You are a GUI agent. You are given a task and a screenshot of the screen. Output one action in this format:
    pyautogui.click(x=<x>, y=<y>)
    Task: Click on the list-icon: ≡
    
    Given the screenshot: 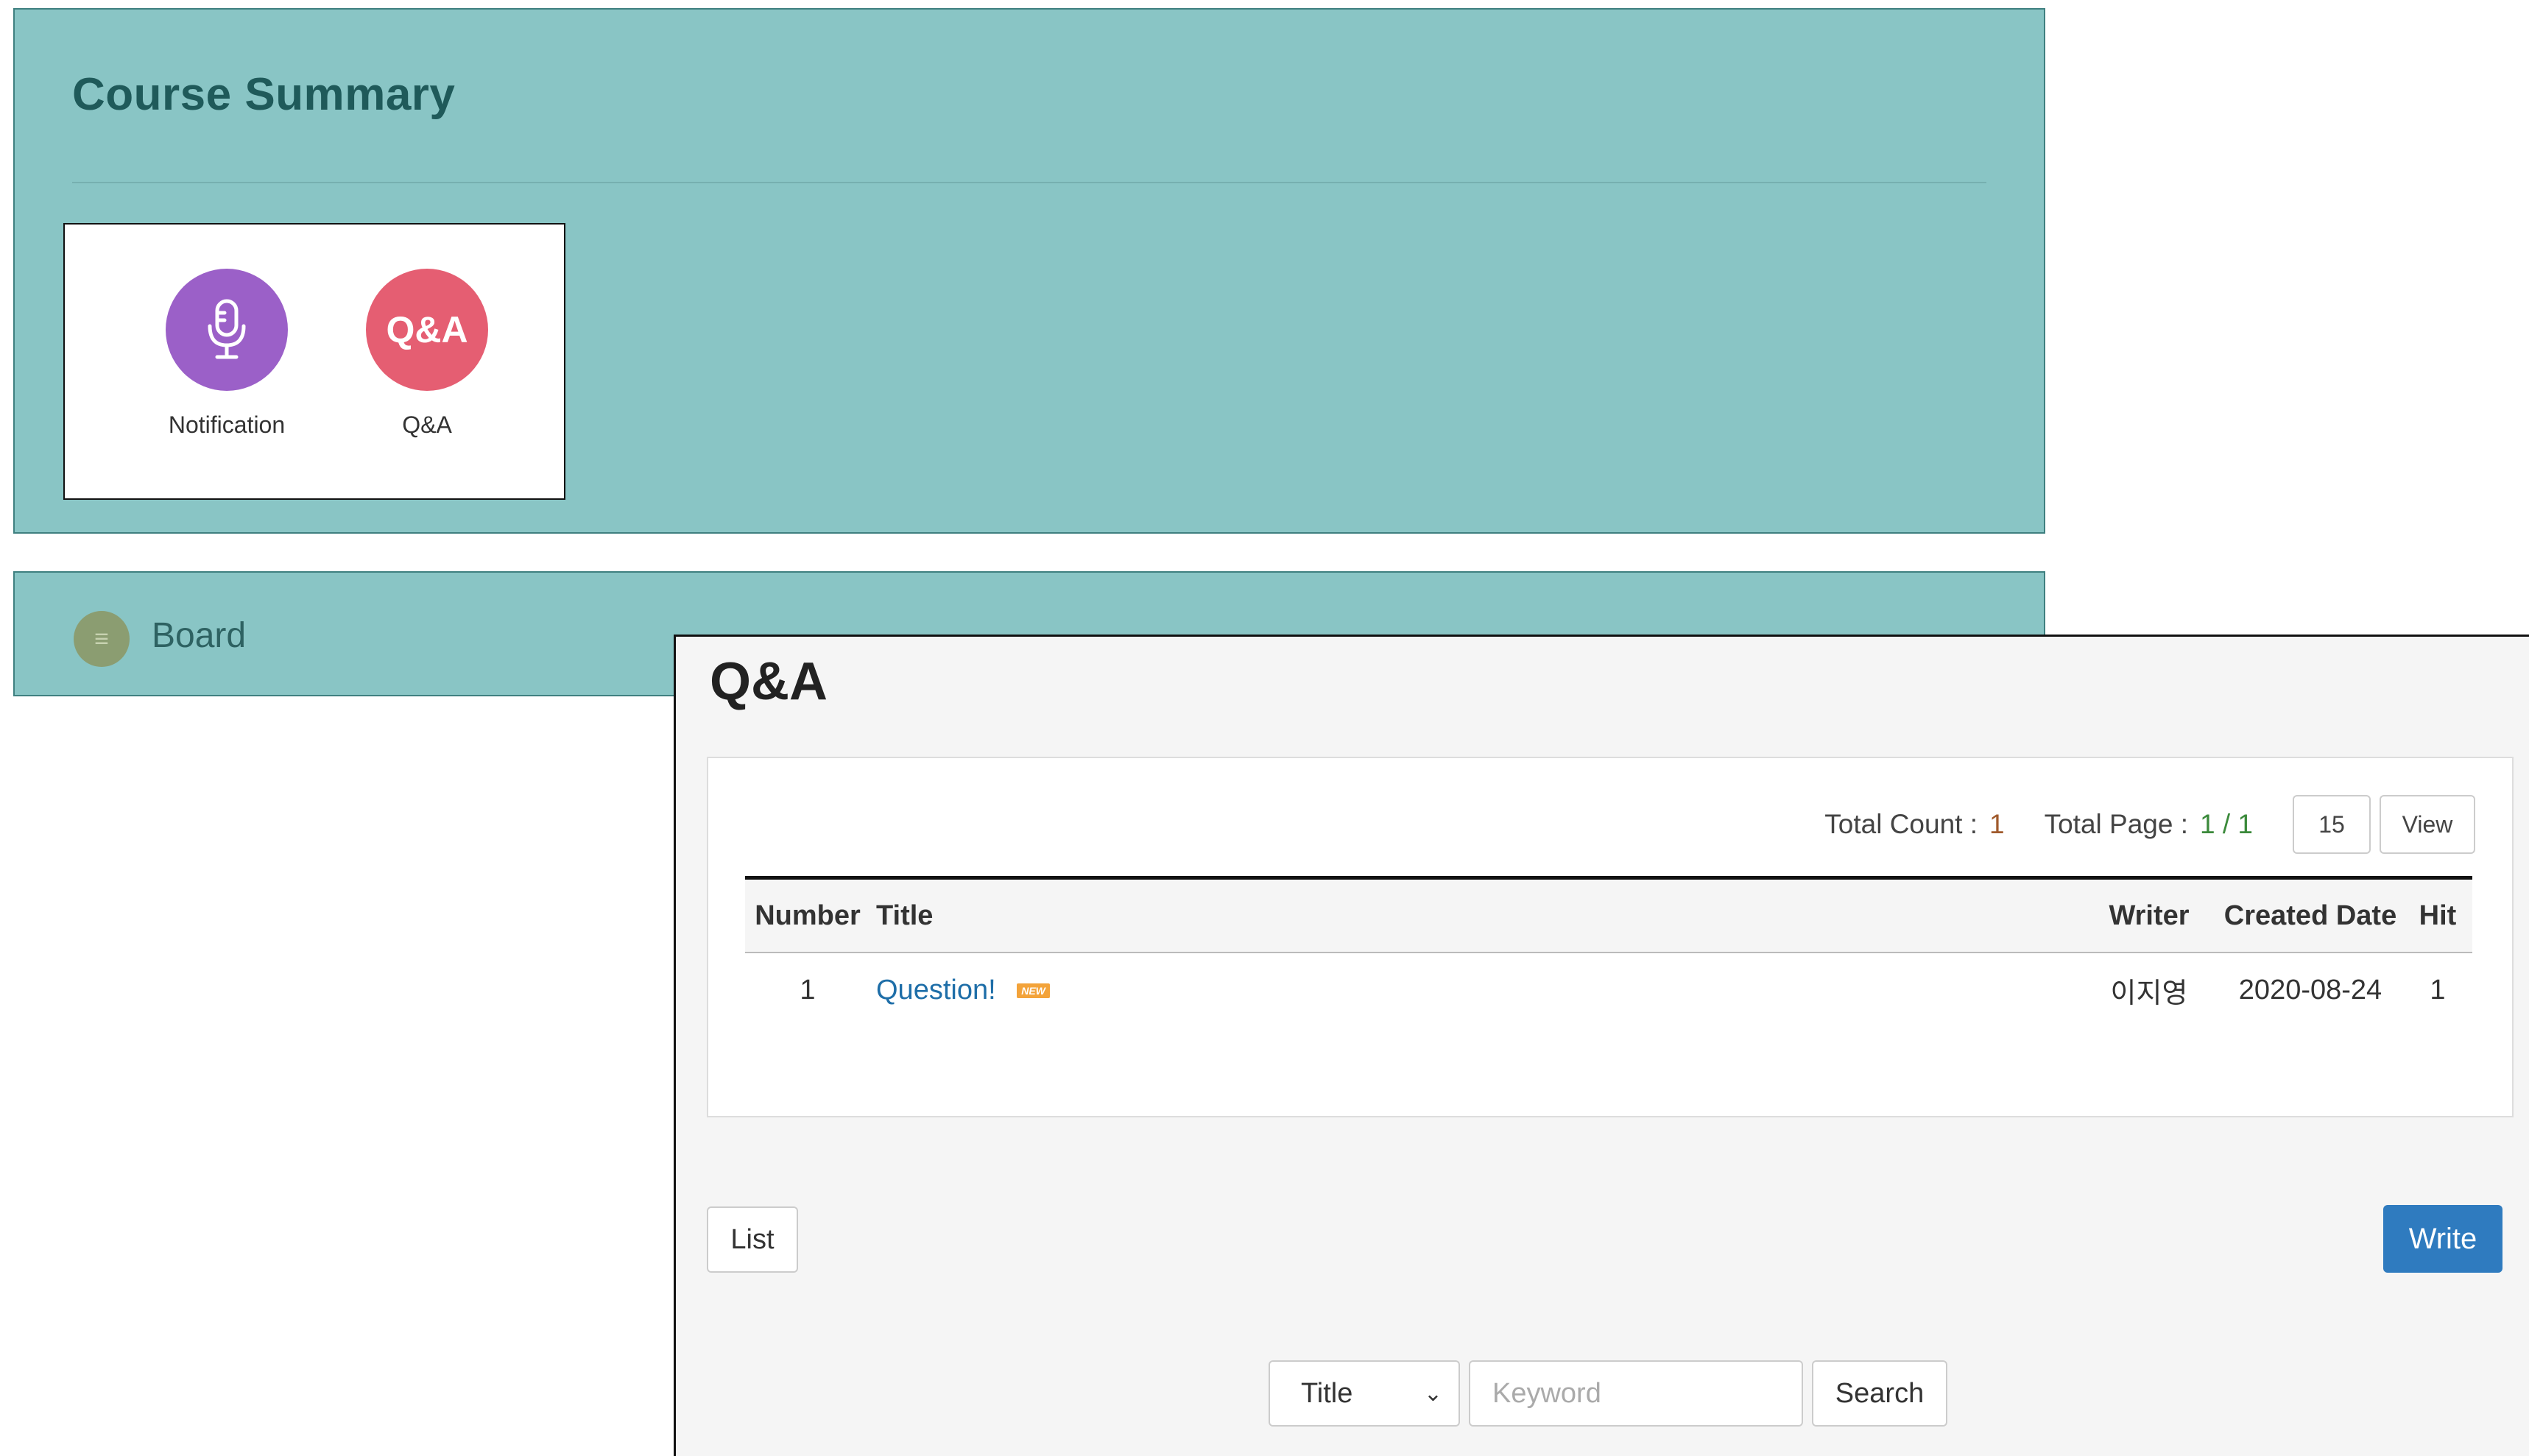 What is the action you would take?
    pyautogui.click(x=102, y=639)
    